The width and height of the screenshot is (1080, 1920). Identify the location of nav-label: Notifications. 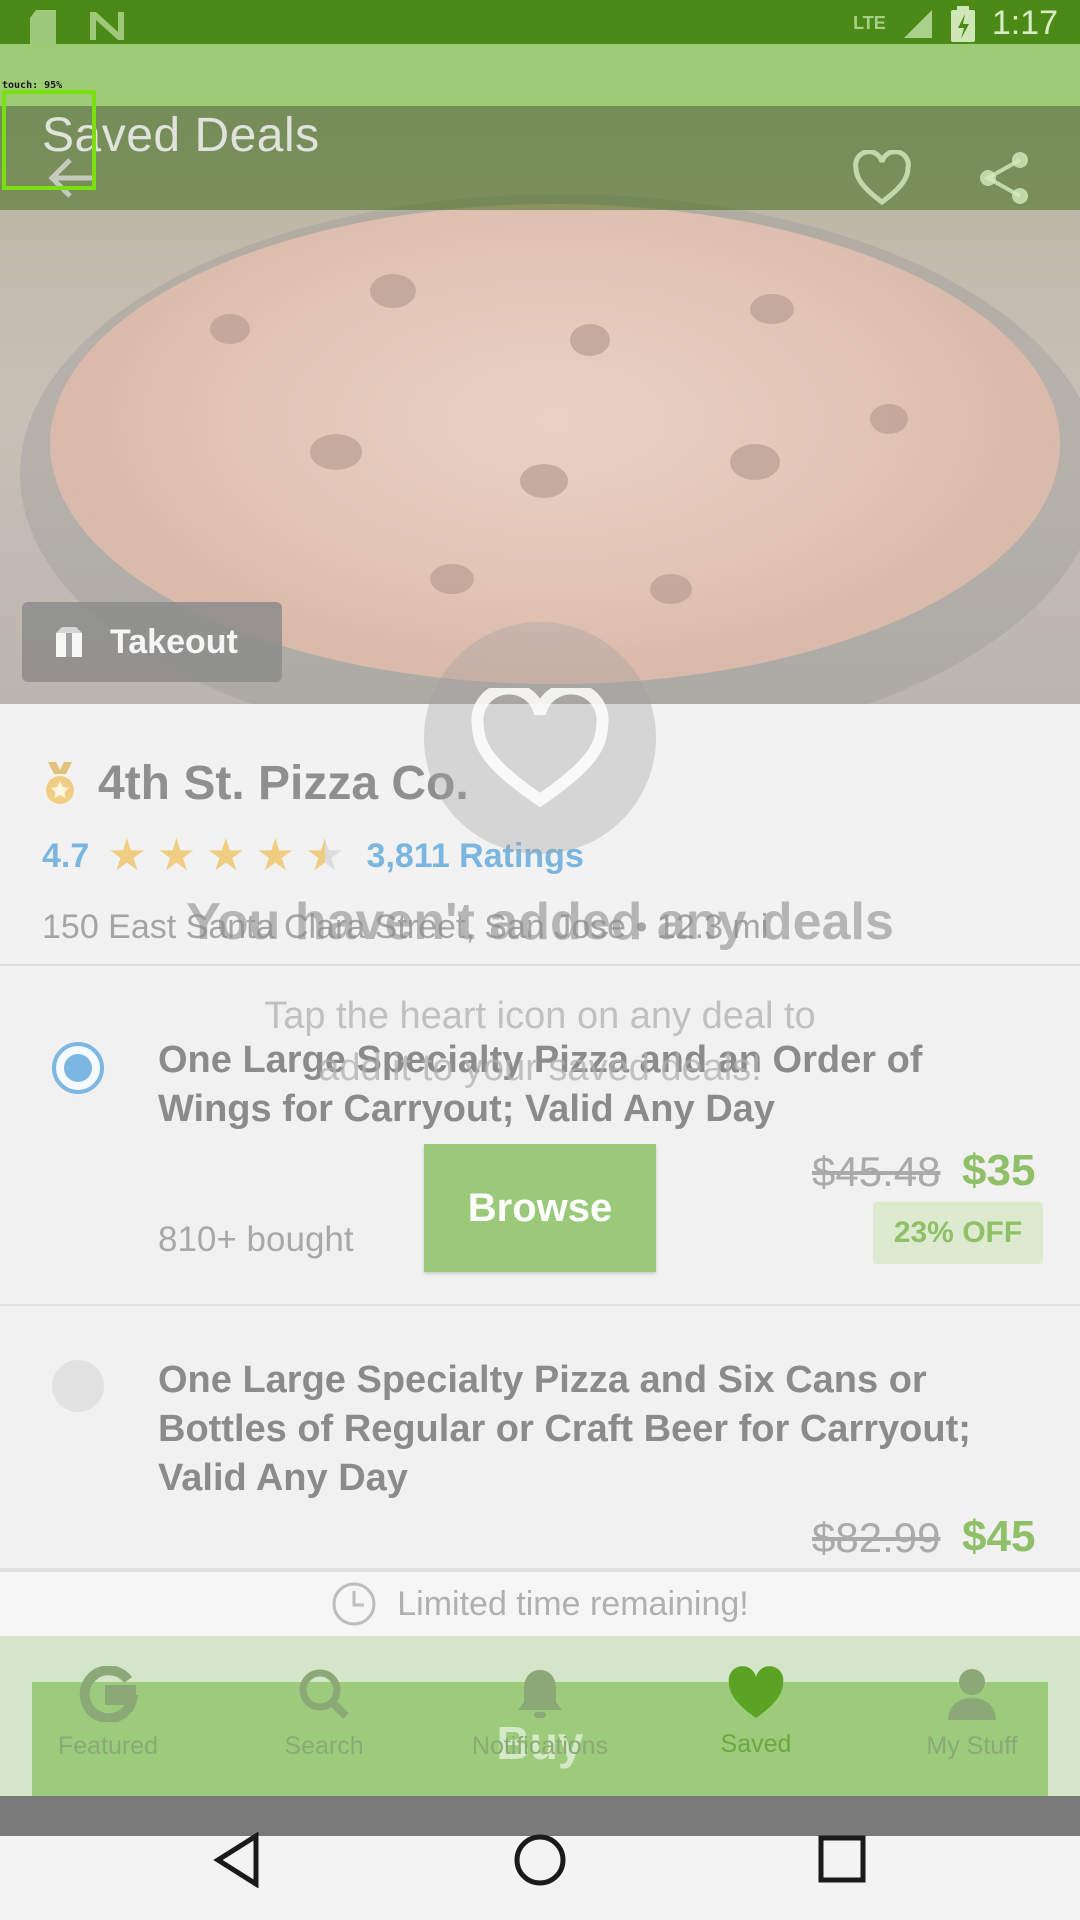
(540, 1746).